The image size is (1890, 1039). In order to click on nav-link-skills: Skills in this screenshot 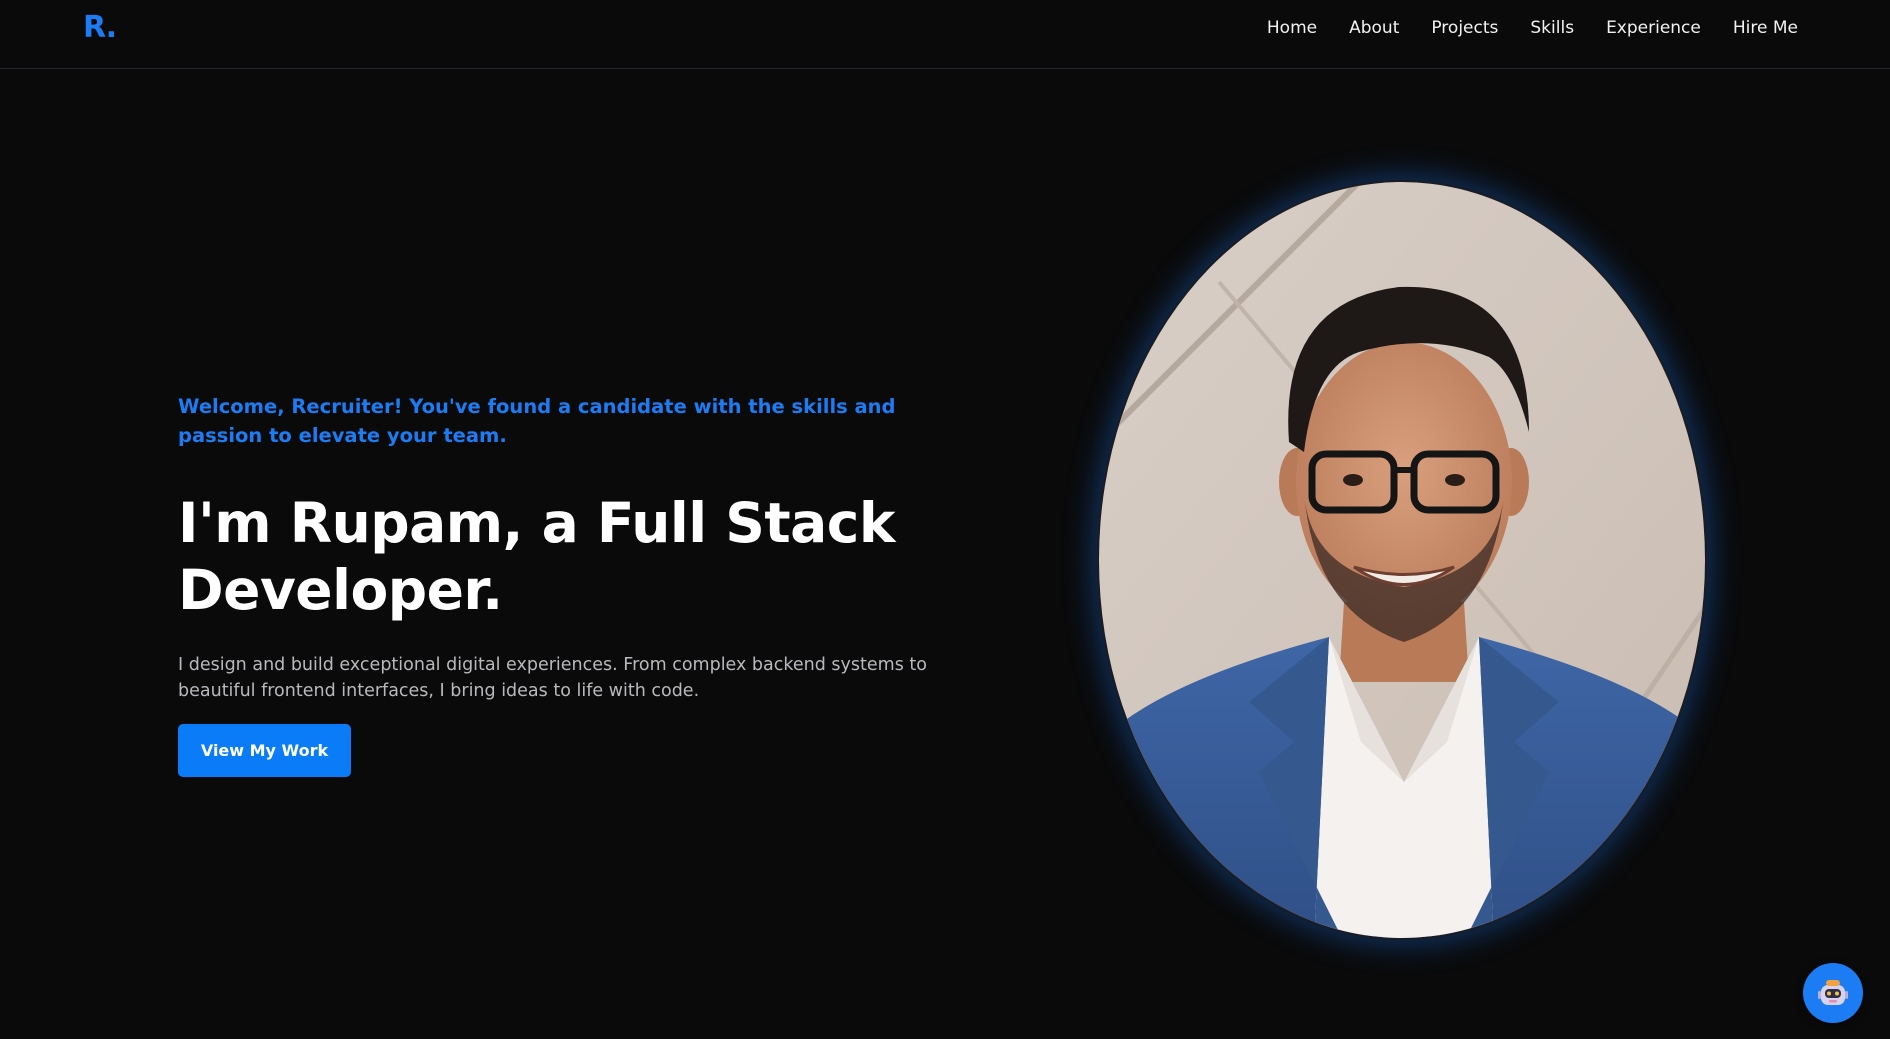, I will do `click(1552, 28)`.